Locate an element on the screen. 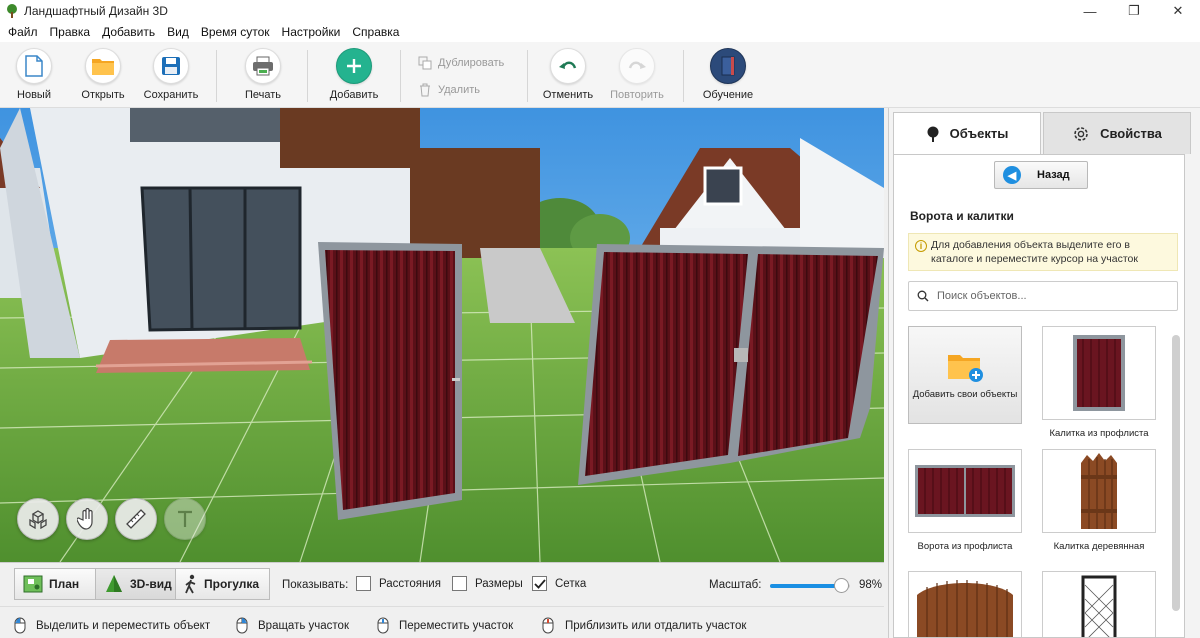 The image size is (1200, 638). wooden-wicket-thumbnail is located at coordinates (1099, 491).